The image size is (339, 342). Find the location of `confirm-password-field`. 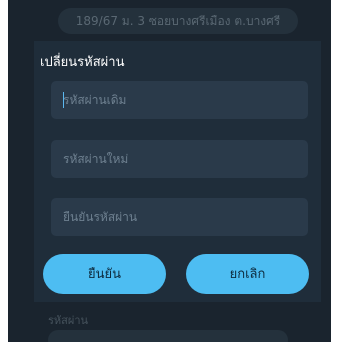

confirm-password-field is located at coordinates (179, 217).